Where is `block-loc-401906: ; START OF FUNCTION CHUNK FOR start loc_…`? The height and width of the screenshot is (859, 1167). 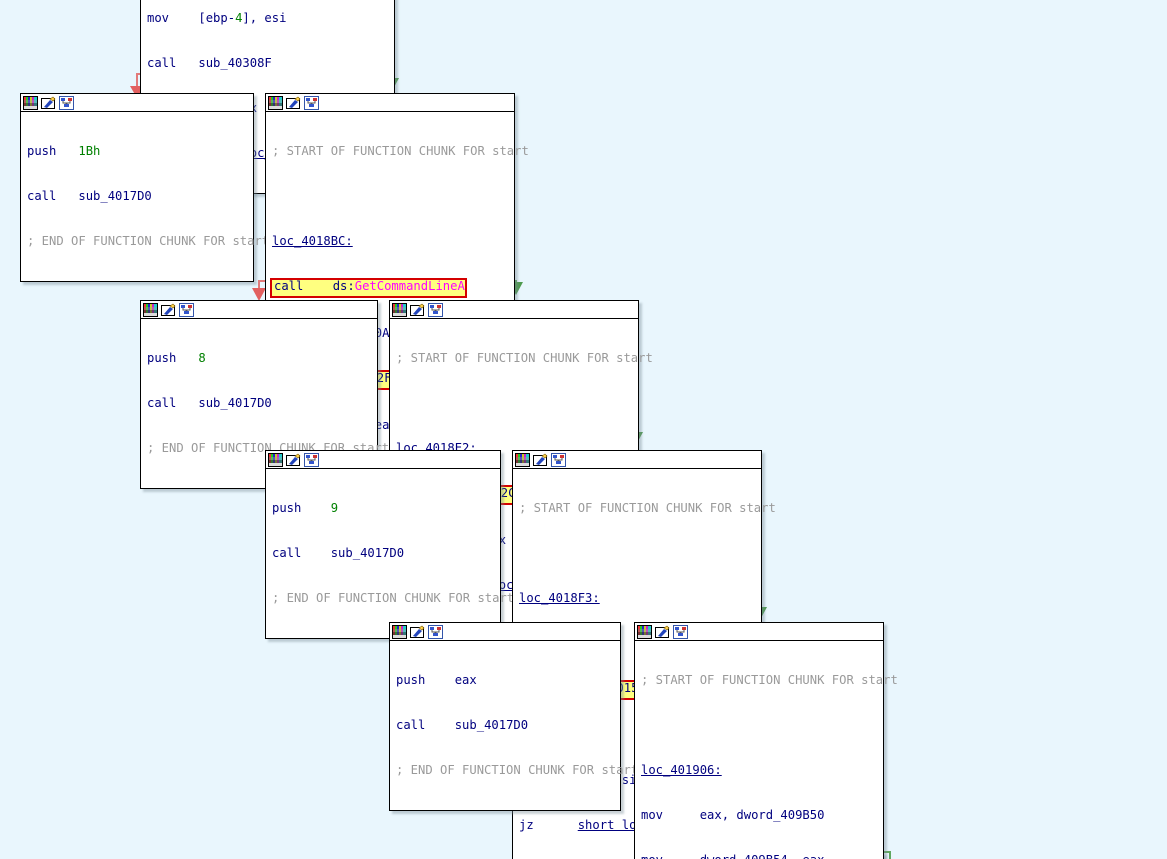 block-loc-401906: ; START OF FUNCTION CHUNK FOR start loc_… is located at coordinates (766, 740).